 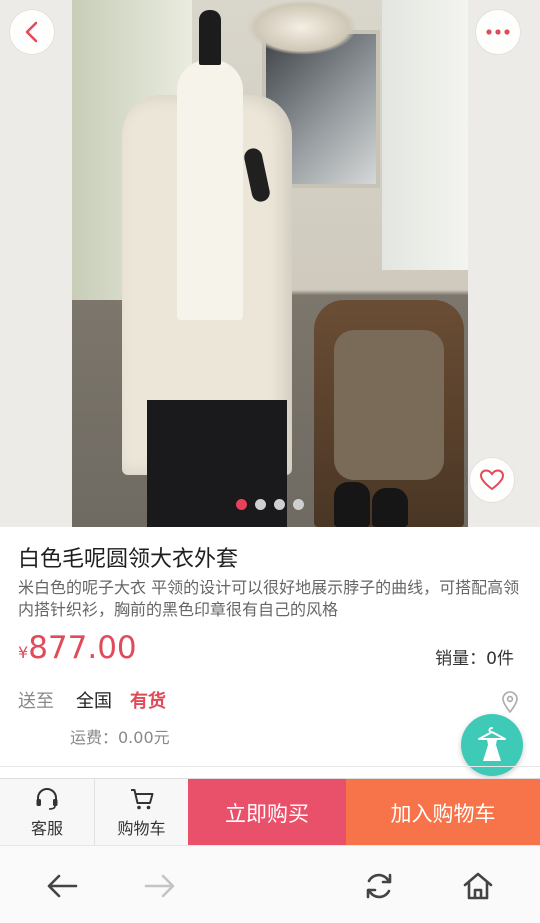 I want to click on shipping-row: 送至 全国 有货, so click(x=92, y=700).